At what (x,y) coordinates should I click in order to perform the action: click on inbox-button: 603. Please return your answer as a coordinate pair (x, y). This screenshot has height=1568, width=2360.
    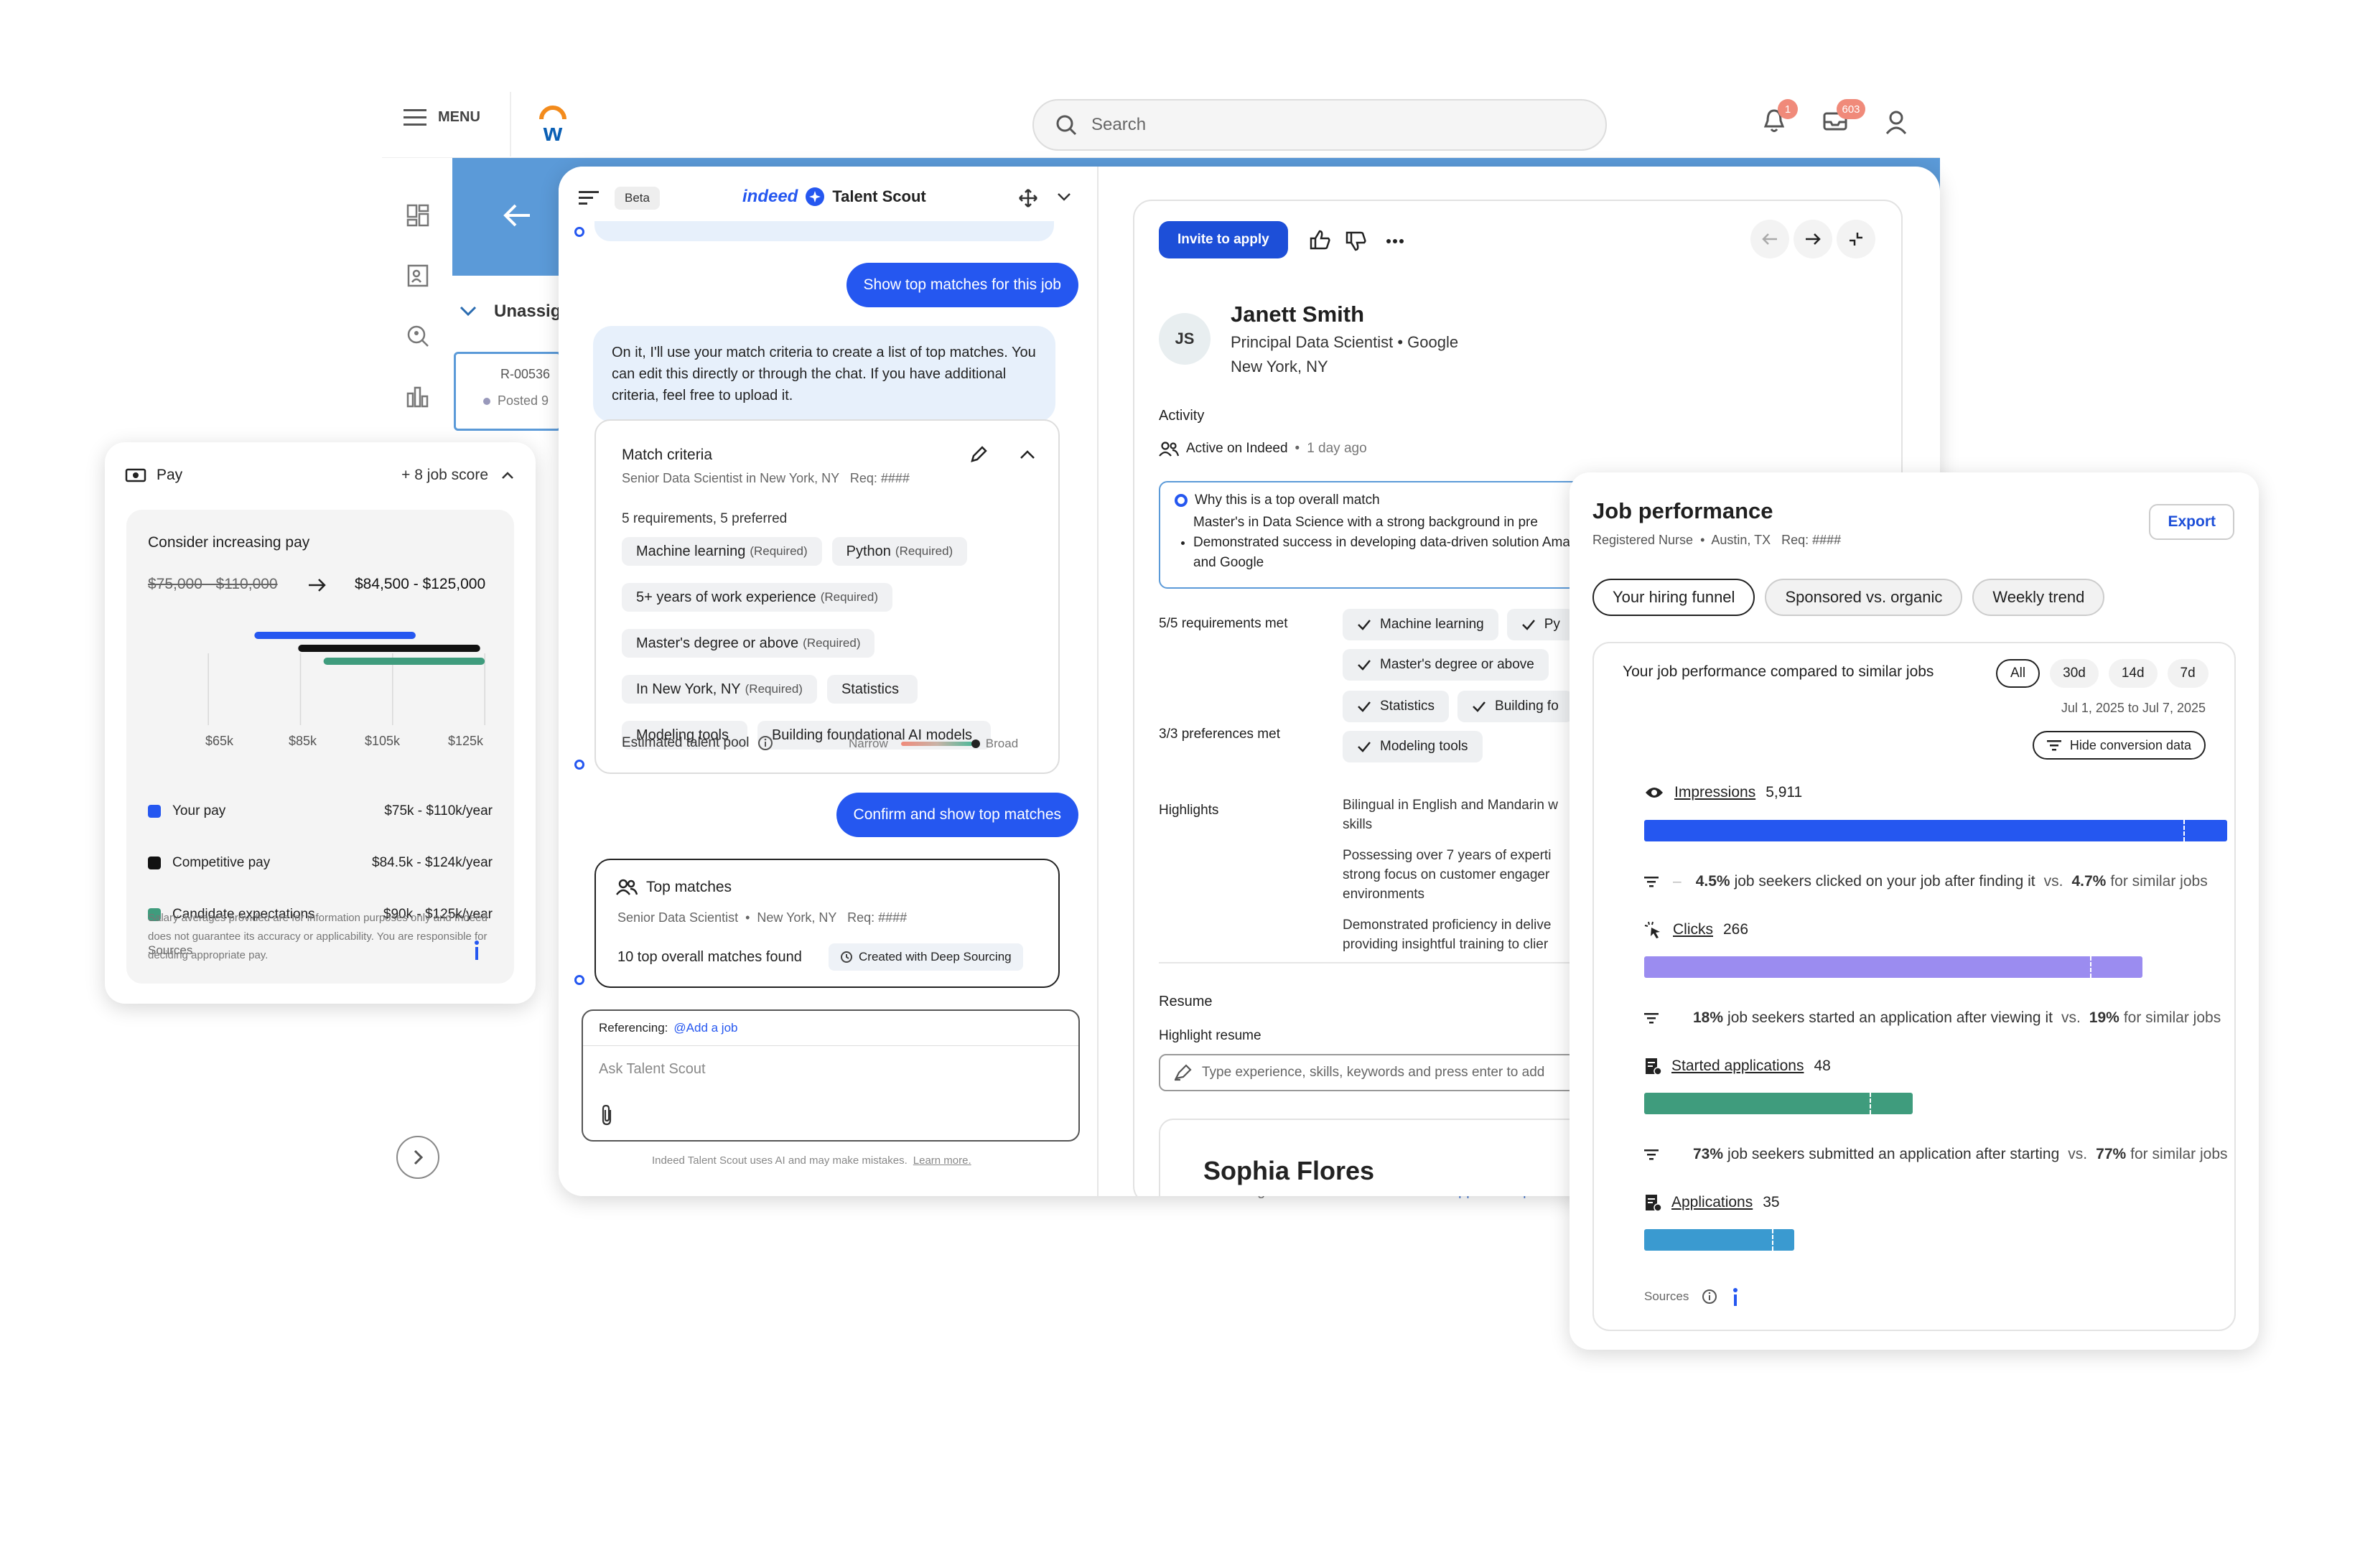
    Looking at the image, I should click on (1843, 117).